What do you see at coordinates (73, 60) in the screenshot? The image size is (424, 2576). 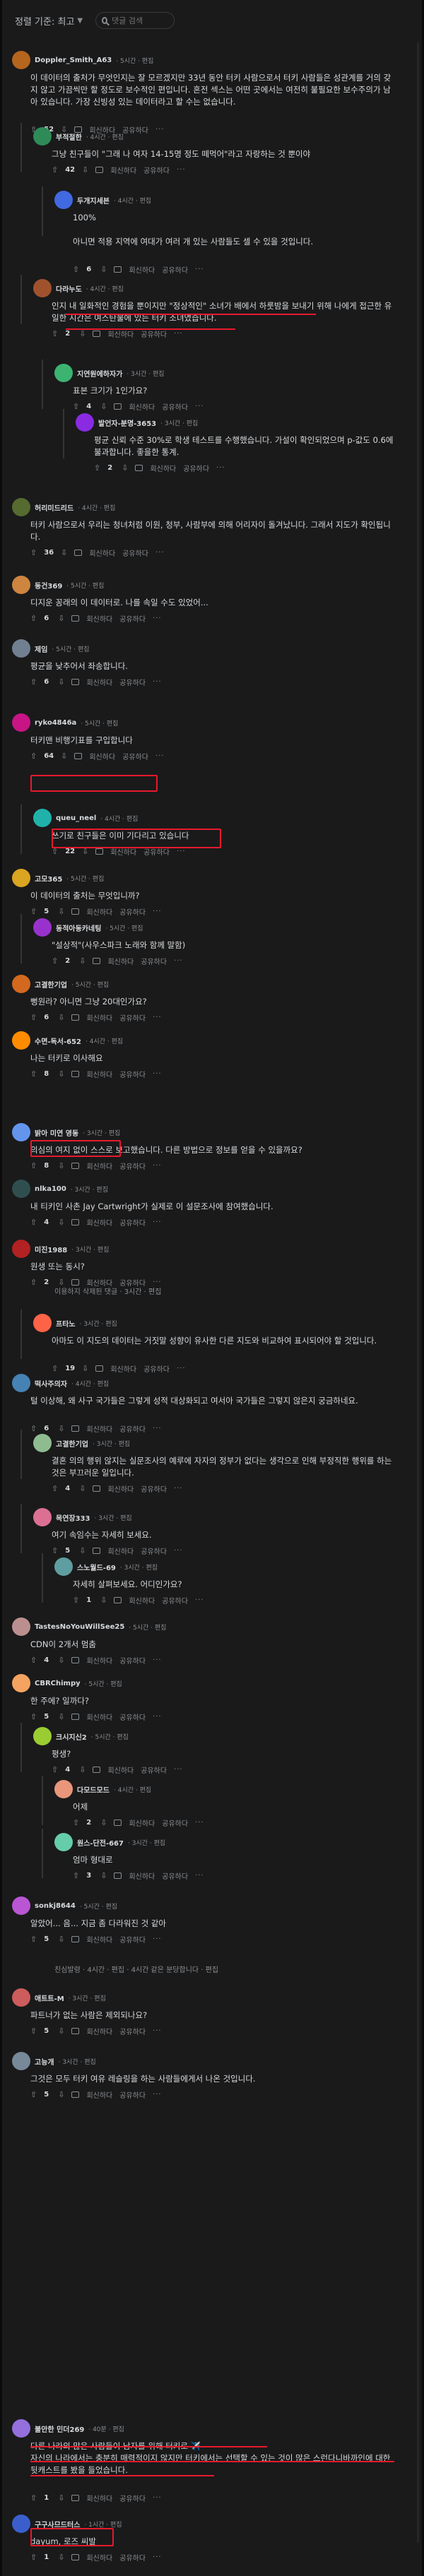 I see `comment-username: Doppler_Smith_A63` at bounding box center [73, 60].